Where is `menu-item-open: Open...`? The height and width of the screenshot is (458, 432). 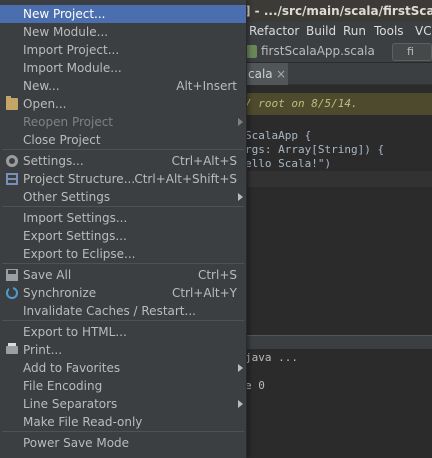 menu-item-open: Open... is located at coordinates (123, 104).